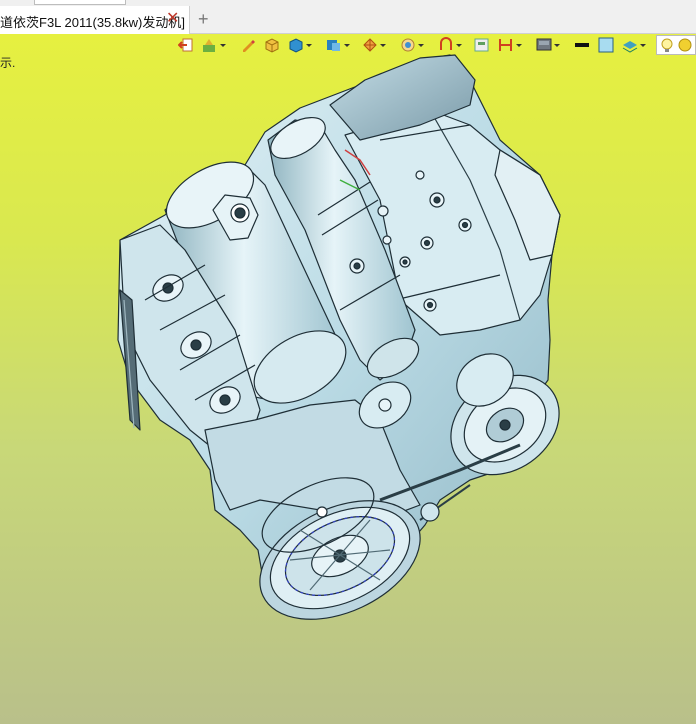 The image size is (696, 724). Describe the element at coordinates (92, 22) in the screenshot. I see `document-tab-title: 道依茨F3L 2011(35.8kw)发动机]` at that location.